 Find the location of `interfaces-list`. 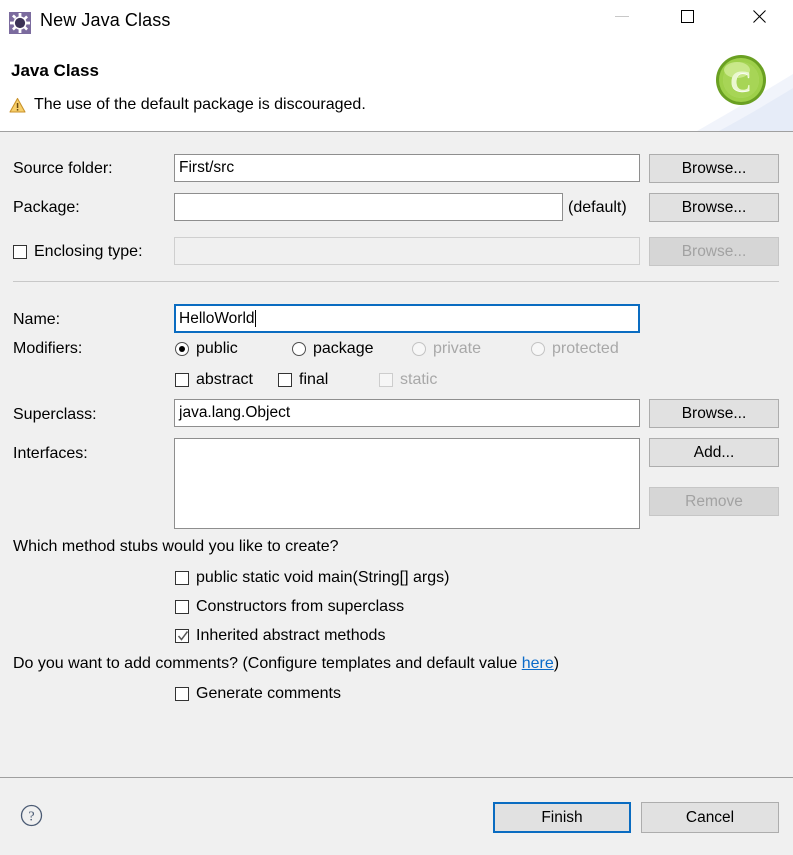

interfaces-list is located at coordinates (407, 483).